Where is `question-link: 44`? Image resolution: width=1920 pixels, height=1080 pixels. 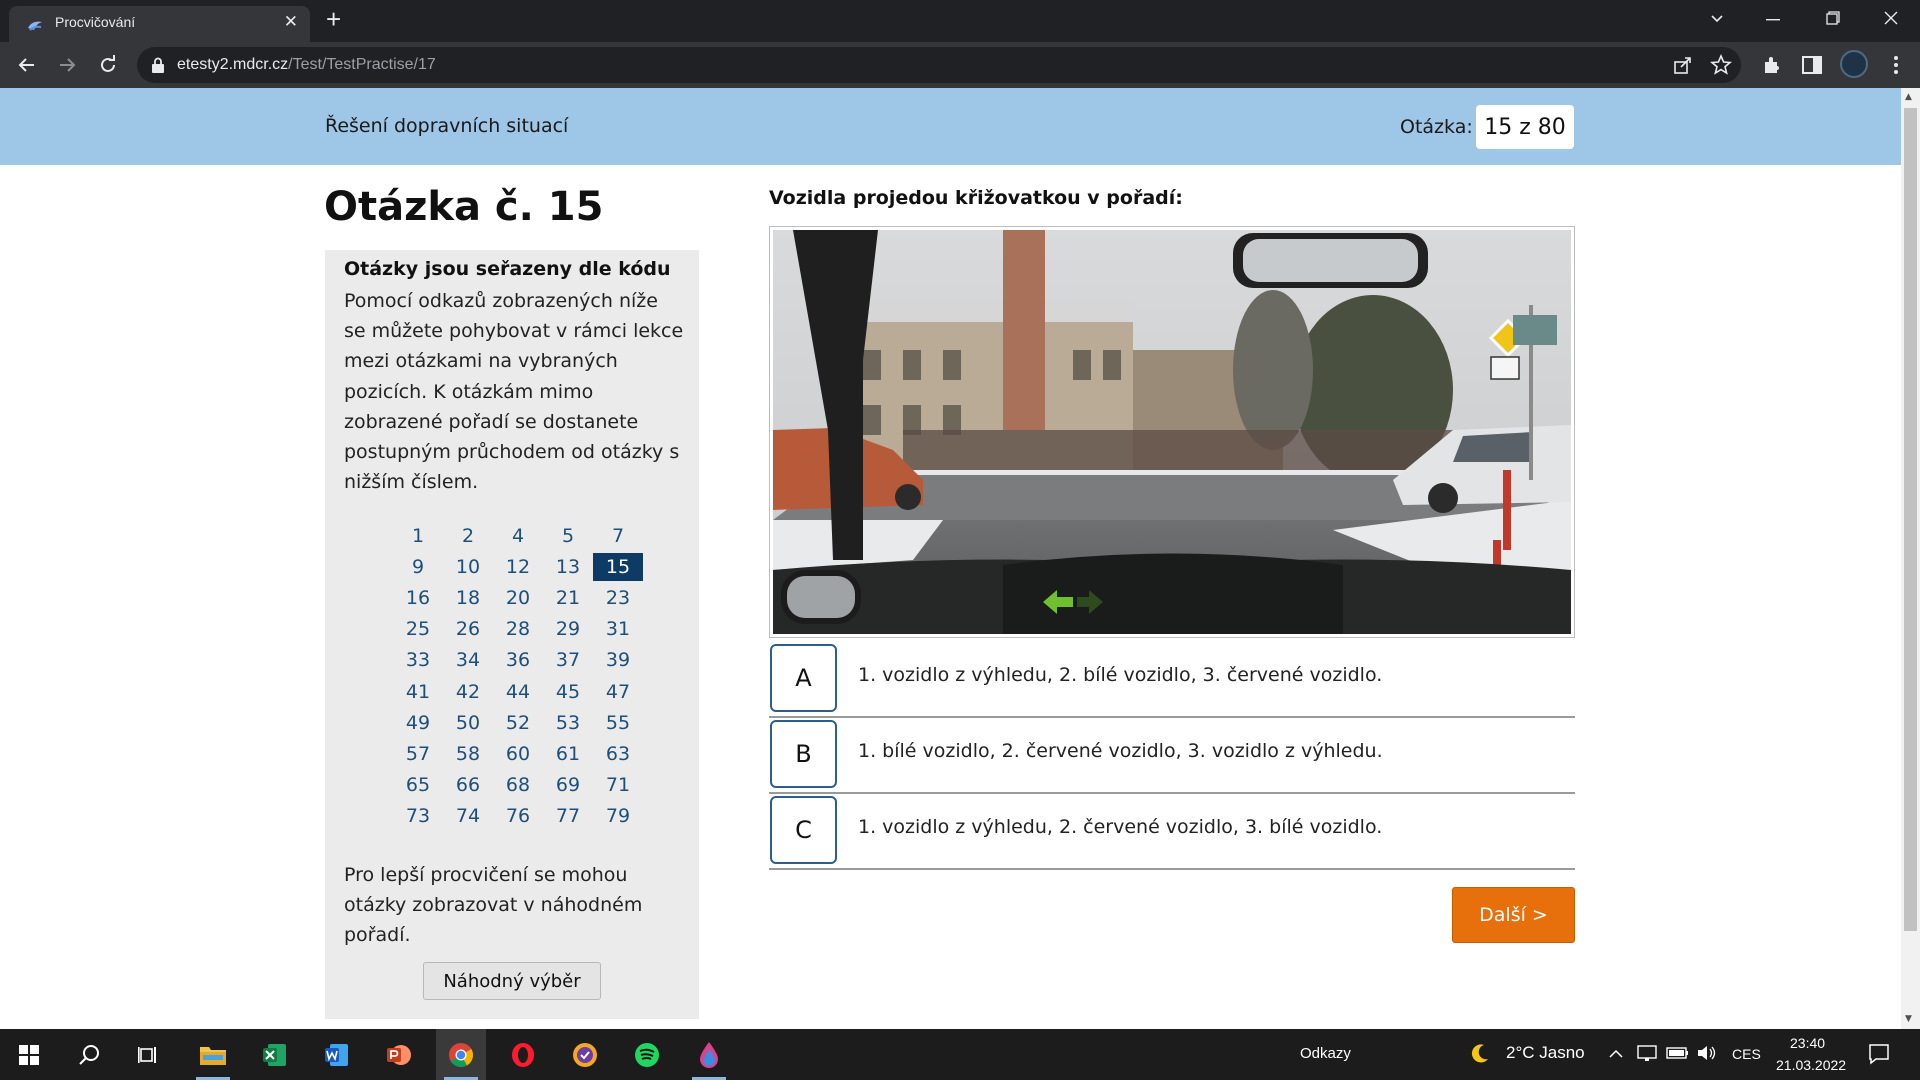
question-link: 44 is located at coordinates (518, 692).